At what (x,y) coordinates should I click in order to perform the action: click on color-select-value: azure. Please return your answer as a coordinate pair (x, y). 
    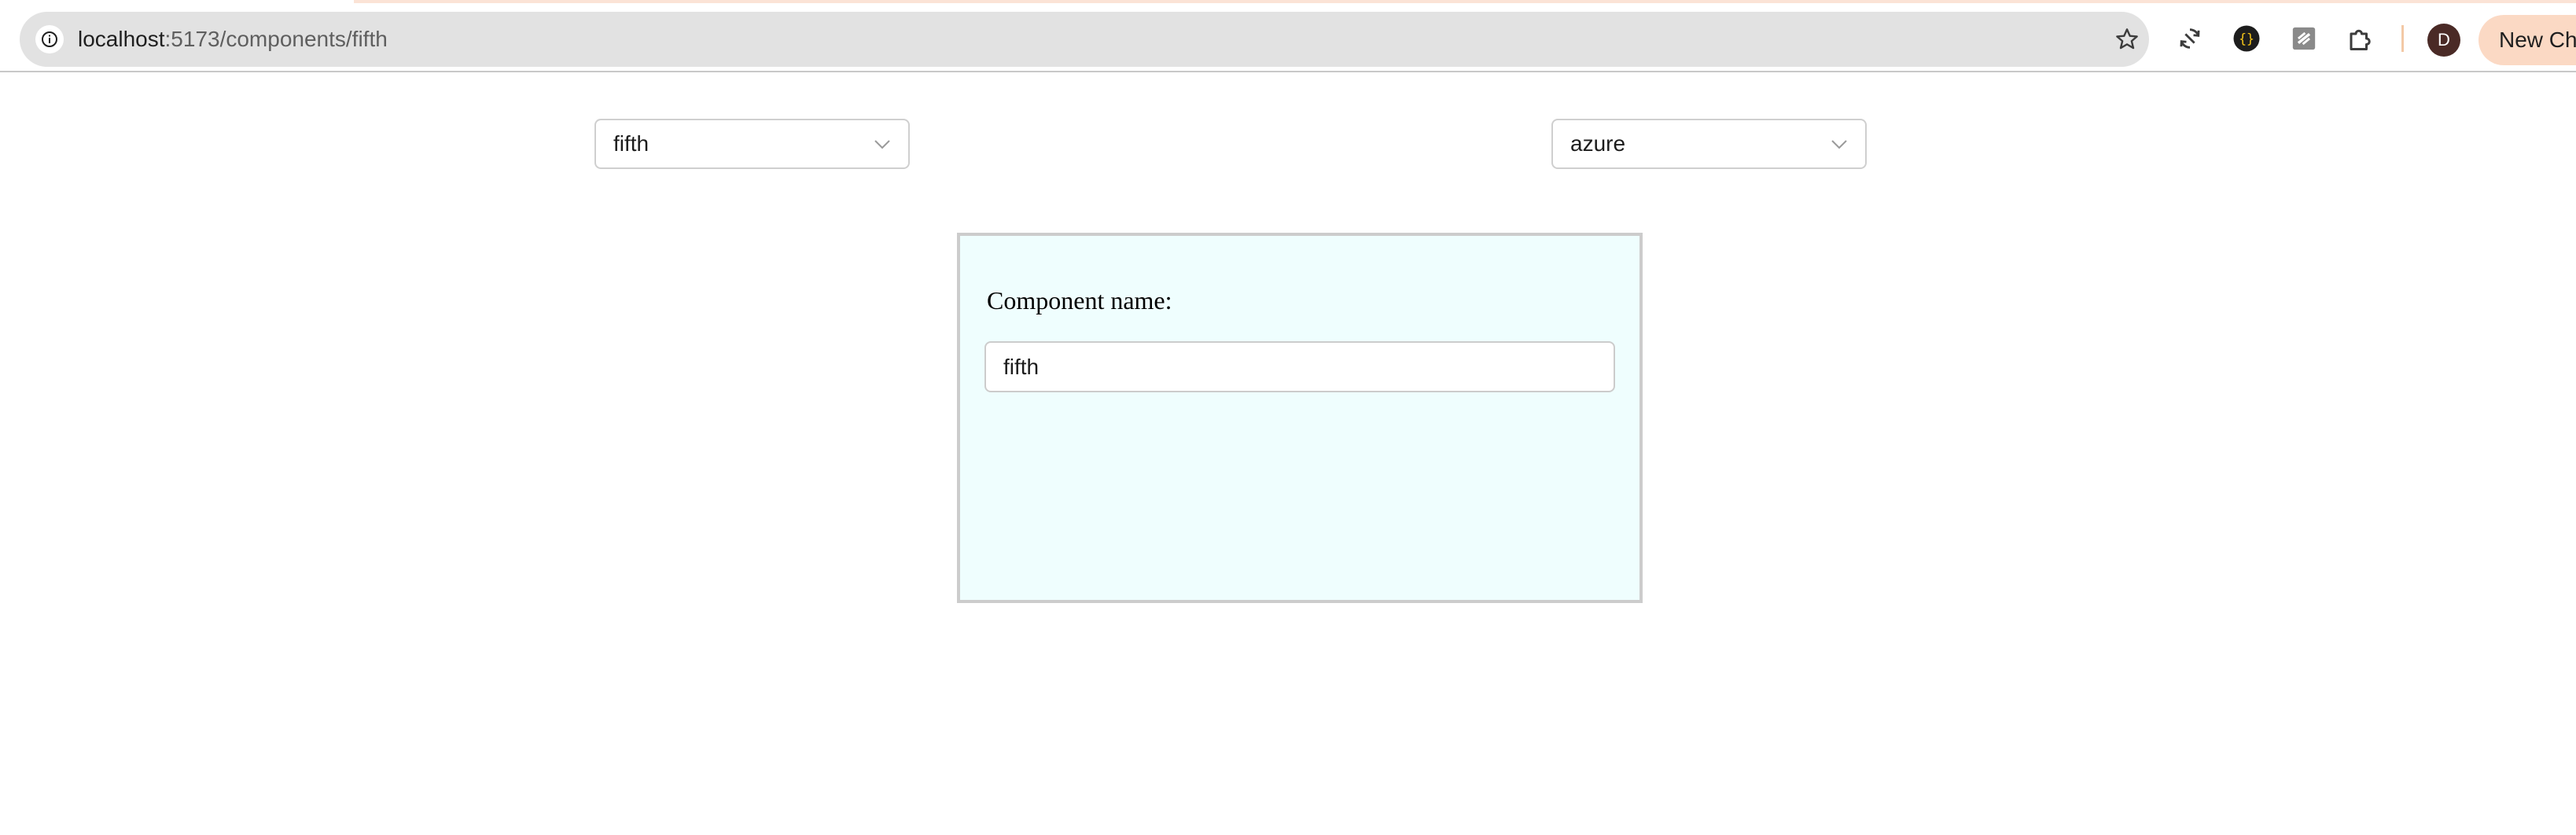
    Looking at the image, I should click on (1598, 143).